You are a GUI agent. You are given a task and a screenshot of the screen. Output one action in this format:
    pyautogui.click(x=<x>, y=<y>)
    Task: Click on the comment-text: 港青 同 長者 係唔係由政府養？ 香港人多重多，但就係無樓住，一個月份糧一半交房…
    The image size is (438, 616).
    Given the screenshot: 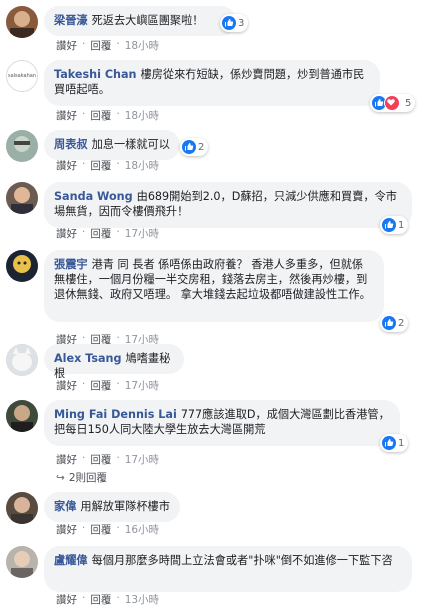 What is the action you would take?
    pyautogui.click(x=212, y=279)
    